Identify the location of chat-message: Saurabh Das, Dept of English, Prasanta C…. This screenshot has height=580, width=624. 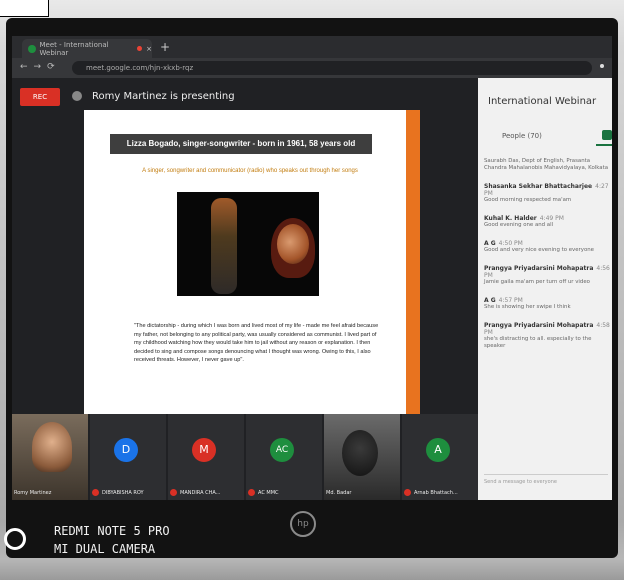
(548, 165).